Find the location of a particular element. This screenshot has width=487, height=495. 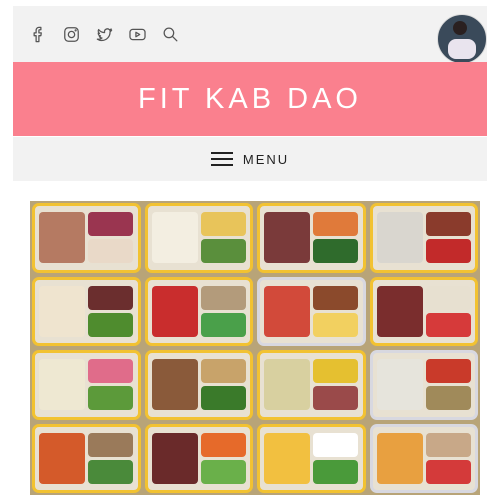

facebook-icon is located at coordinates (38, 34).